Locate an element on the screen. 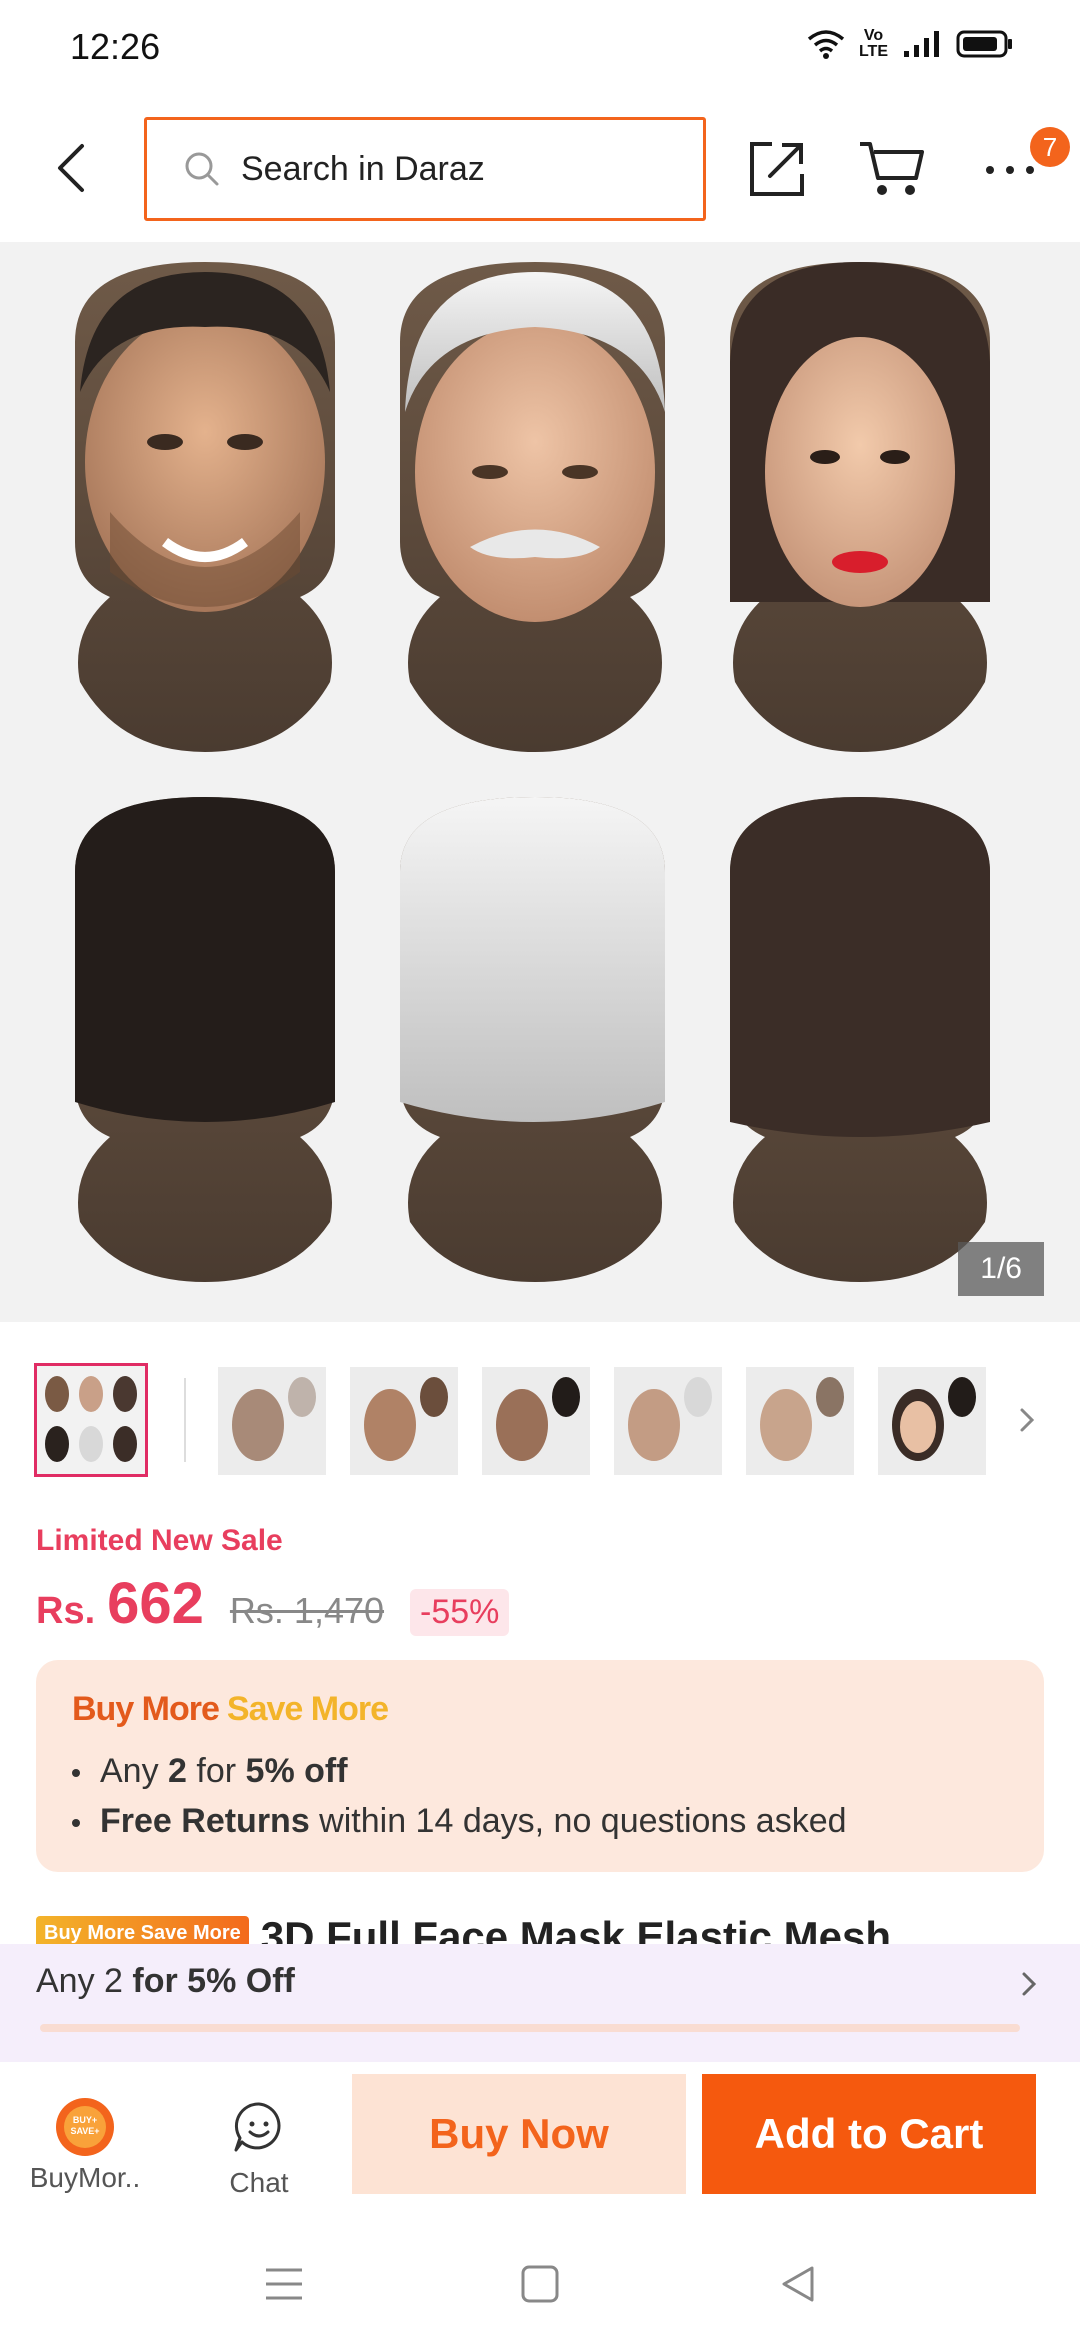 This screenshot has width=1080, height=2340. bundle-offer-bar: Any 2 for 5% Off is located at coordinates (540, 2003).